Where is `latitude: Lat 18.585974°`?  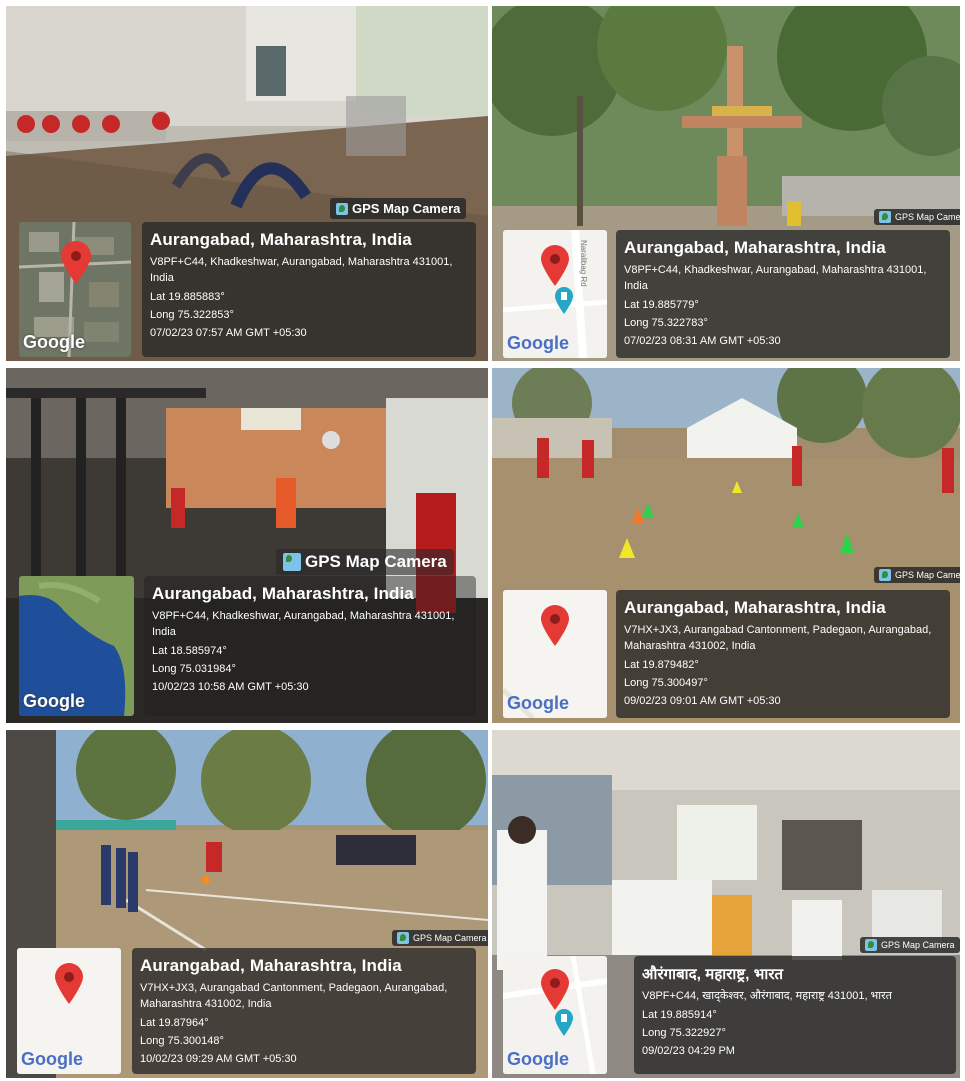 latitude: Lat 18.585974° is located at coordinates (189, 651).